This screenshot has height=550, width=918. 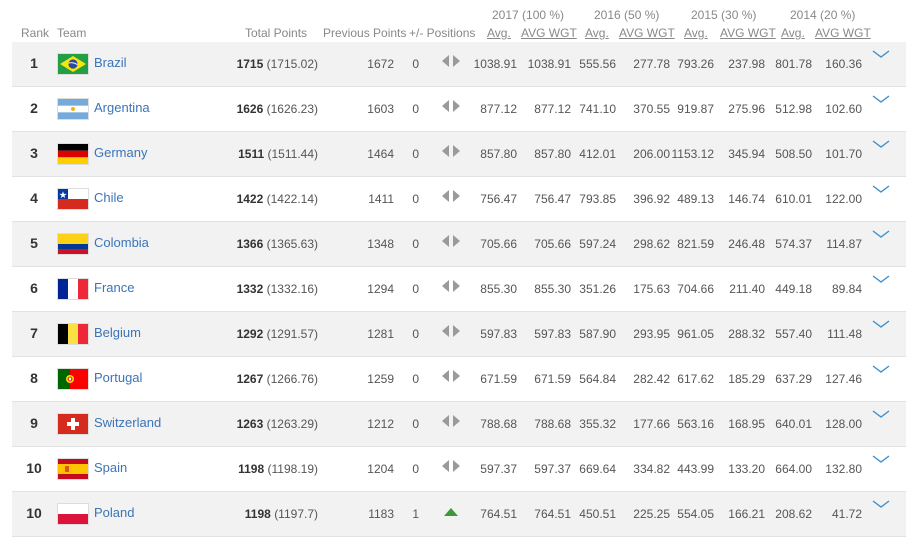 I want to click on avg-2017: 597.83, so click(x=498, y=334).